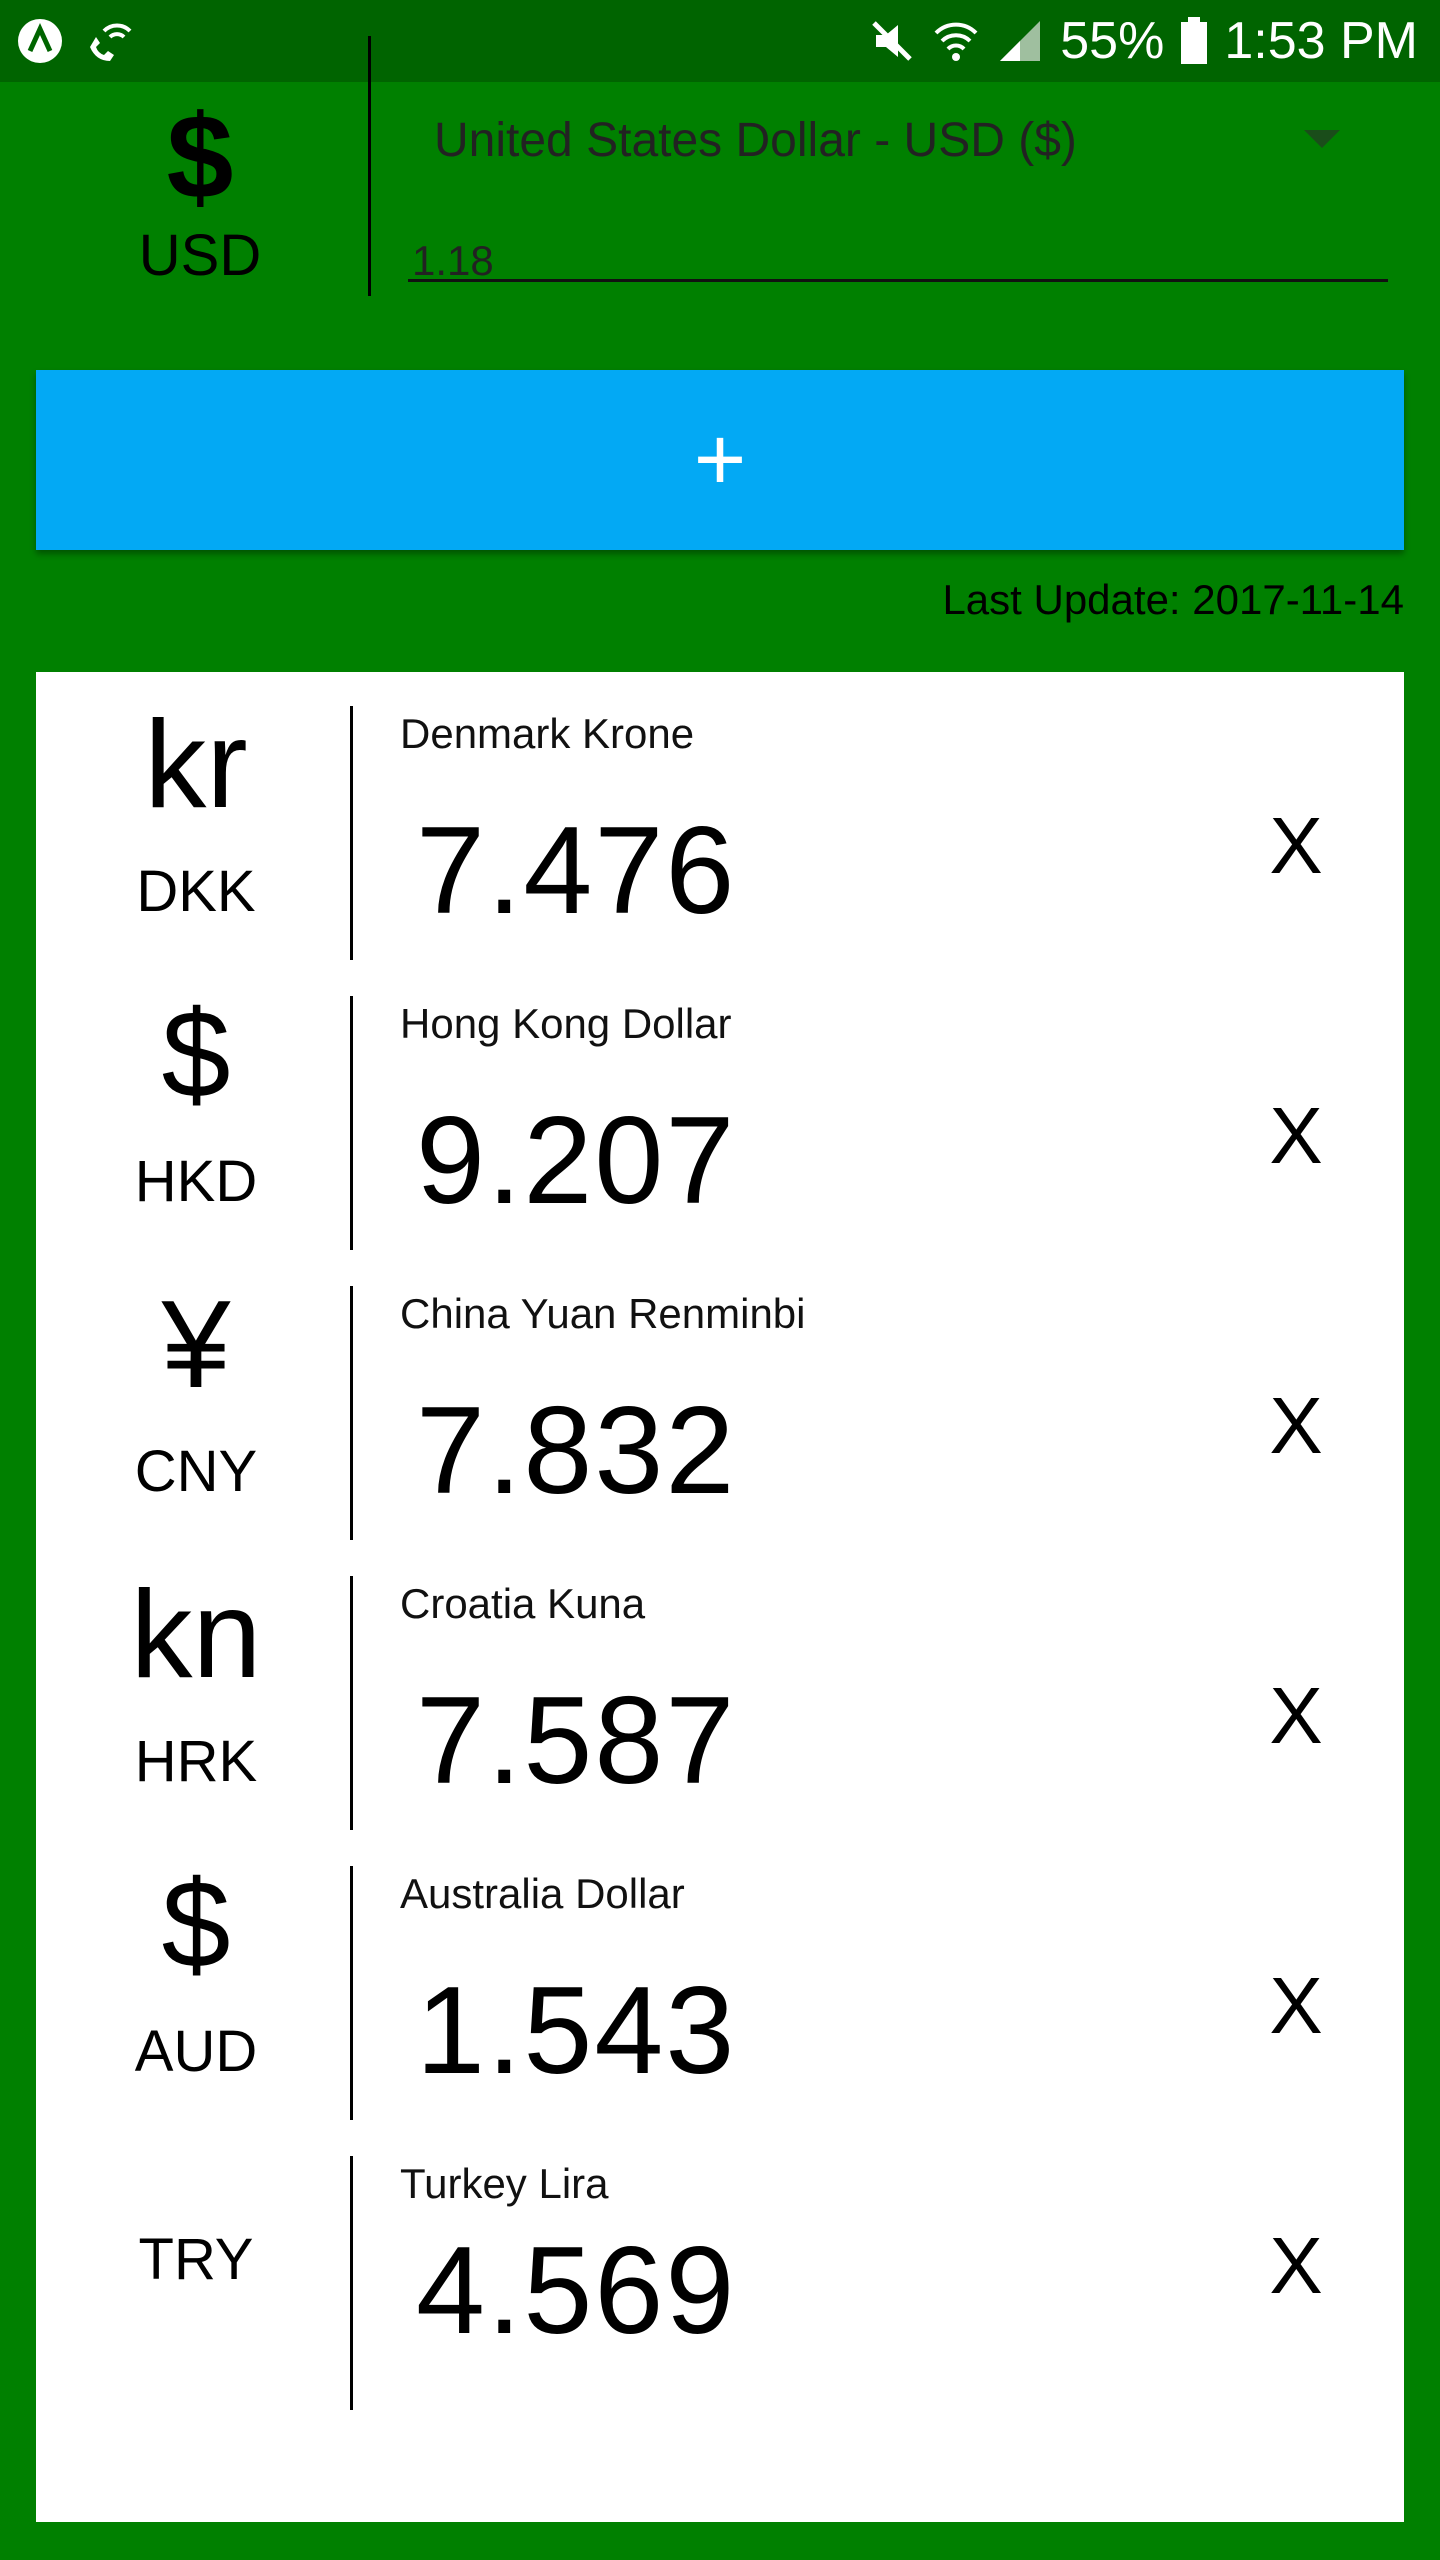  I want to click on currency-code: CNY, so click(196, 1471).